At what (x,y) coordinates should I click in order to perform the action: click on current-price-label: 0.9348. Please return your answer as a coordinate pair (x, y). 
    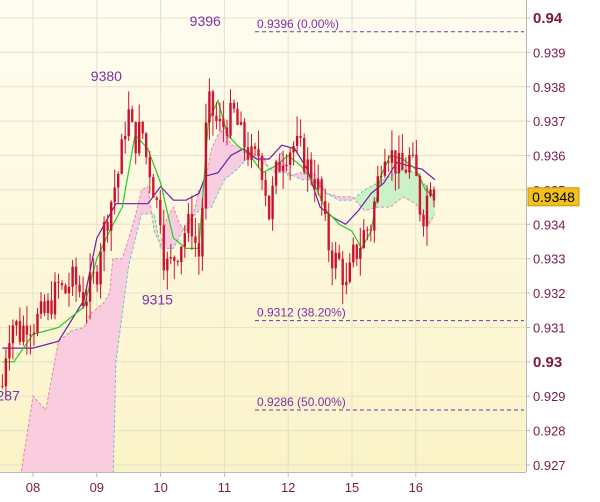
    Looking at the image, I should click on (553, 197).